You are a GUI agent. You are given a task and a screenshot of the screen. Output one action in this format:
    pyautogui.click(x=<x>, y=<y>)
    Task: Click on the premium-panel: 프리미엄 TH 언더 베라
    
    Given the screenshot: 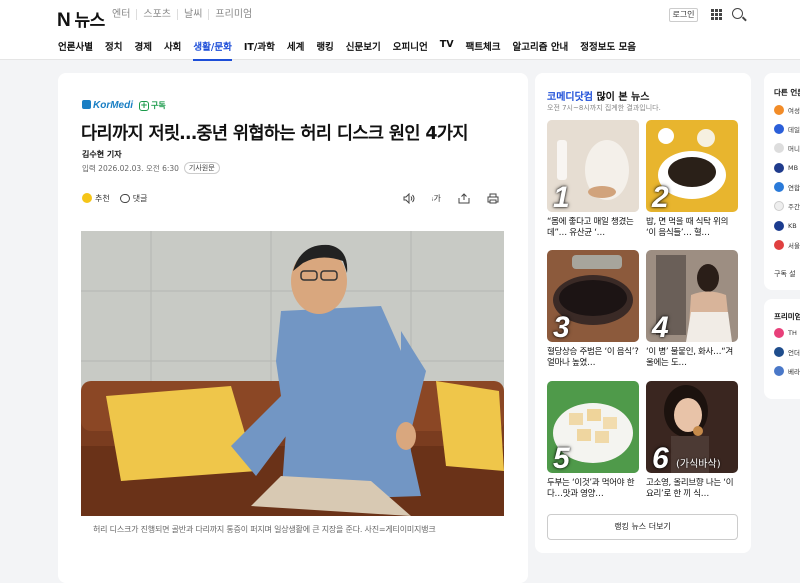 What is the action you would take?
    pyautogui.click(x=782, y=349)
    